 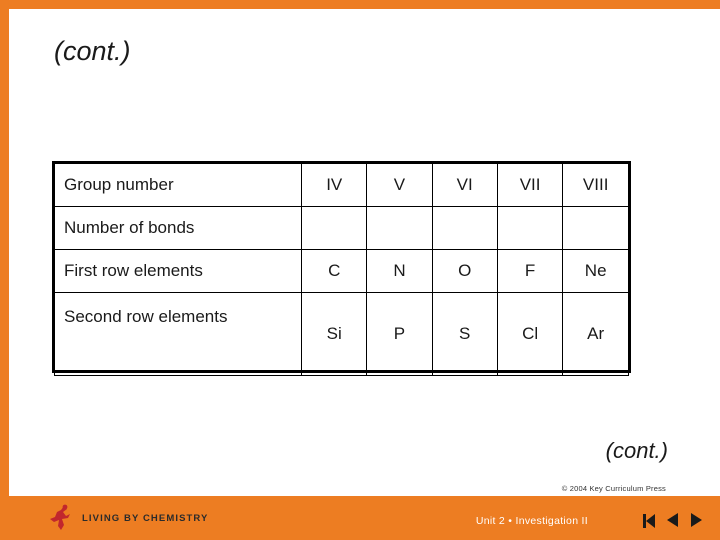 What do you see at coordinates (464, 271) in the screenshot?
I see `table-cell: O` at bounding box center [464, 271].